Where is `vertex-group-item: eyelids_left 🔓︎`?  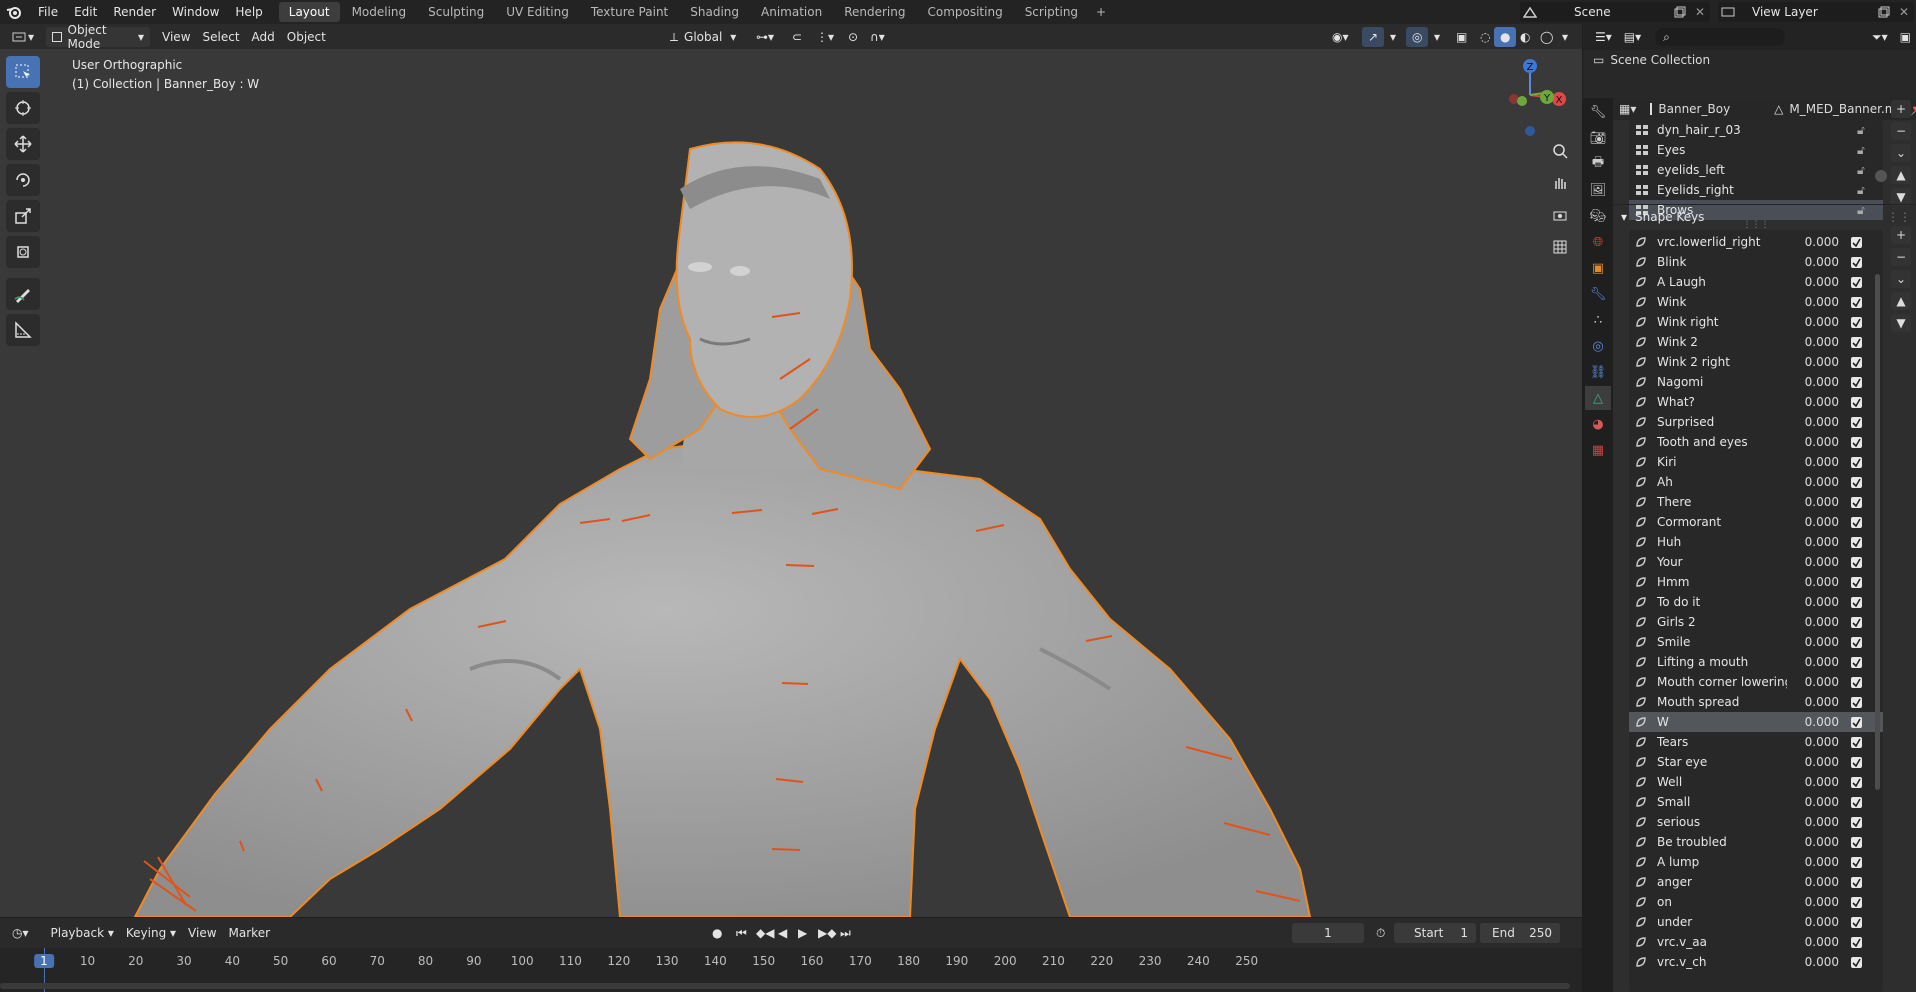 vertex-group-item: eyelids_left 🔓︎ is located at coordinates (1756, 170).